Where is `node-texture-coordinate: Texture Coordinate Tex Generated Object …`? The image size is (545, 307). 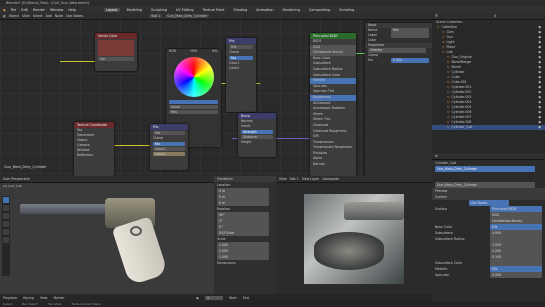
node-texture-coordinate: Texture Coordinate Tex Generated Object … is located at coordinates (94, 149).